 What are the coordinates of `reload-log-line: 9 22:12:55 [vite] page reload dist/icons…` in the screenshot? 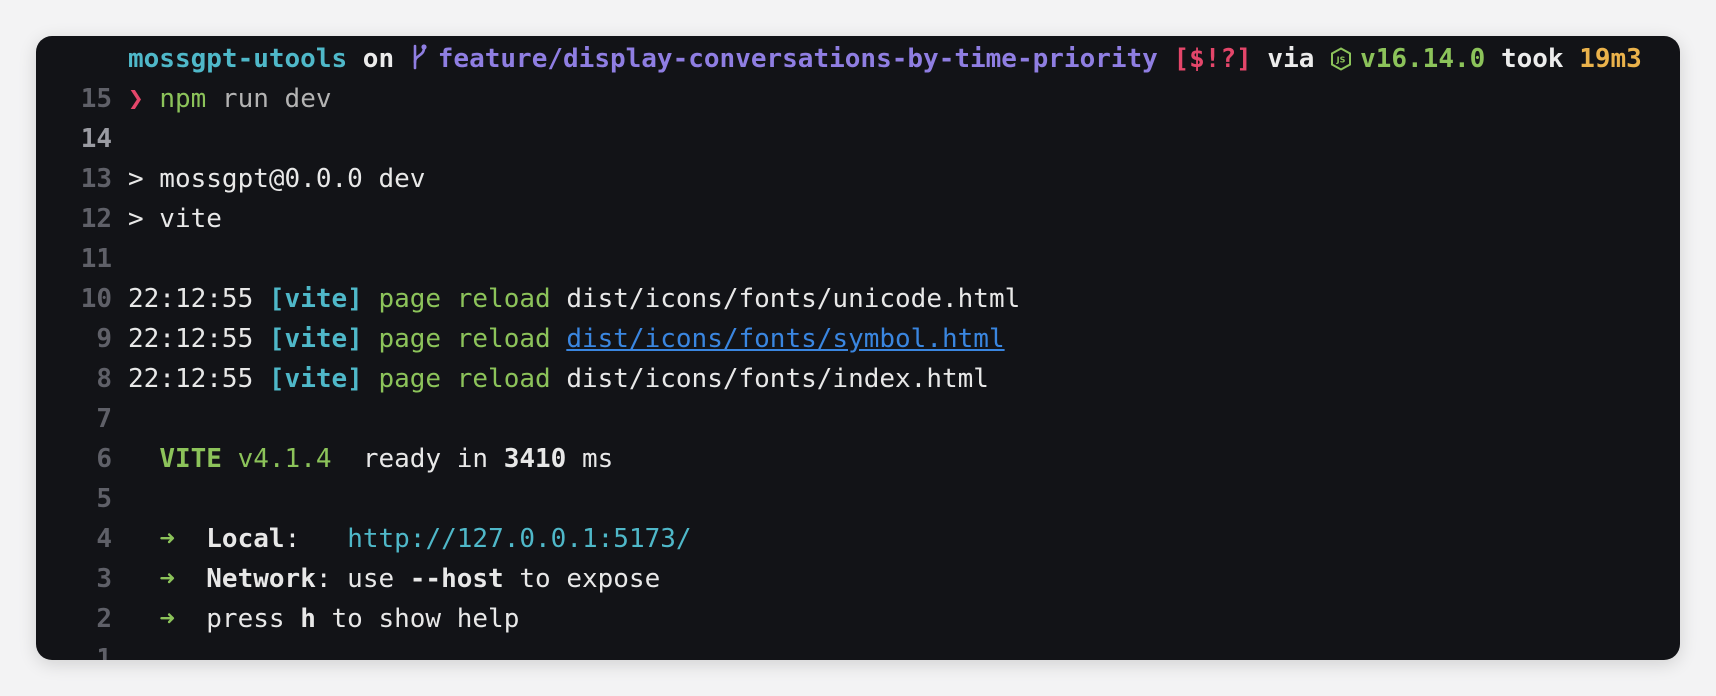 It's located at (858, 316).